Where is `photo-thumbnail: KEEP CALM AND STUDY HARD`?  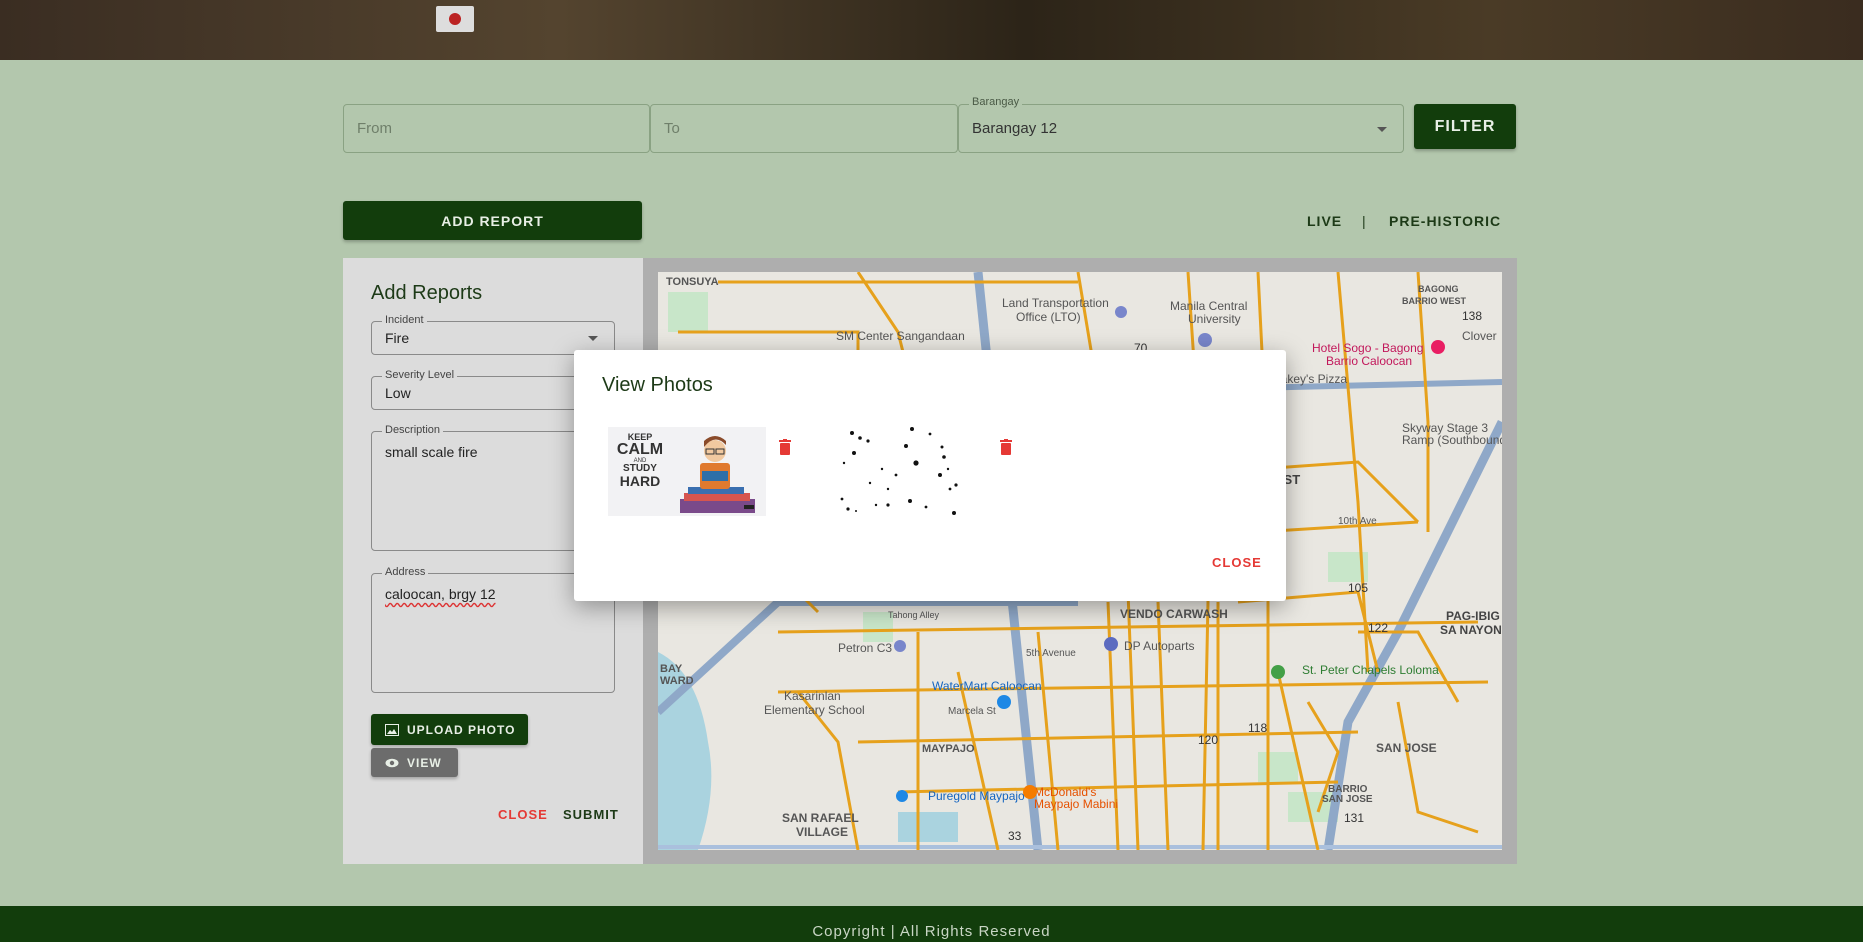 photo-thumbnail: KEEP CALM AND STUDY HARD is located at coordinates (687, 471).